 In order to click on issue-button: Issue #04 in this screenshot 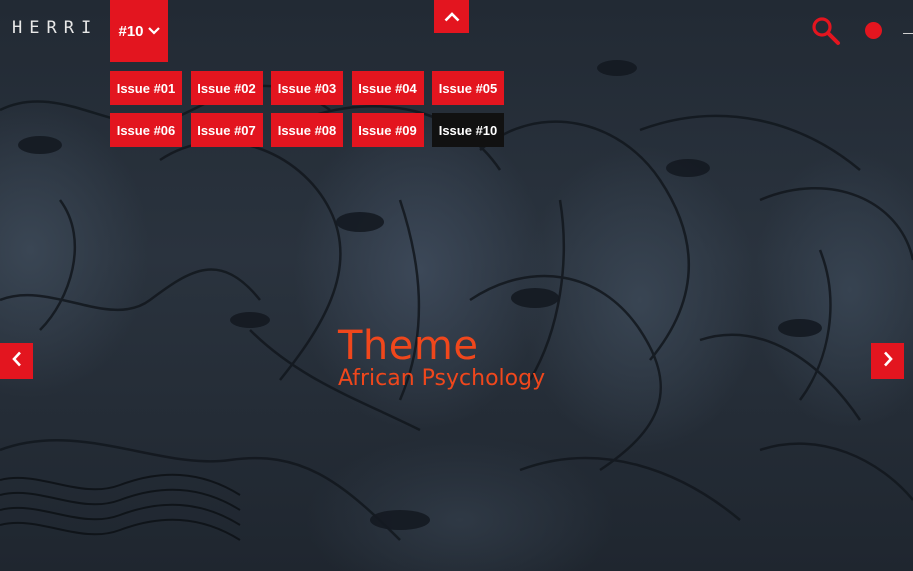, I will do `click(387, 88)`.